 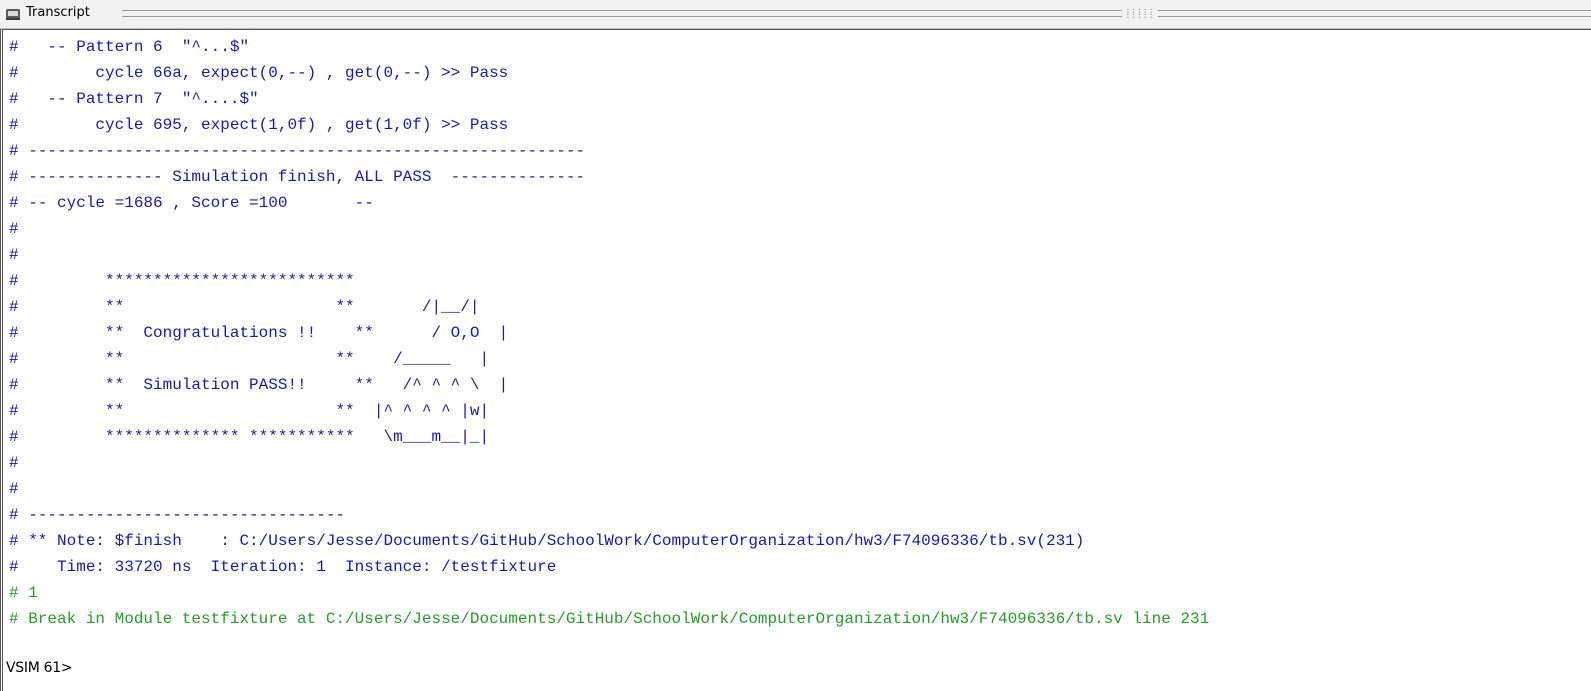 I want to click on transcript-icon, so click(x=13, y=14).